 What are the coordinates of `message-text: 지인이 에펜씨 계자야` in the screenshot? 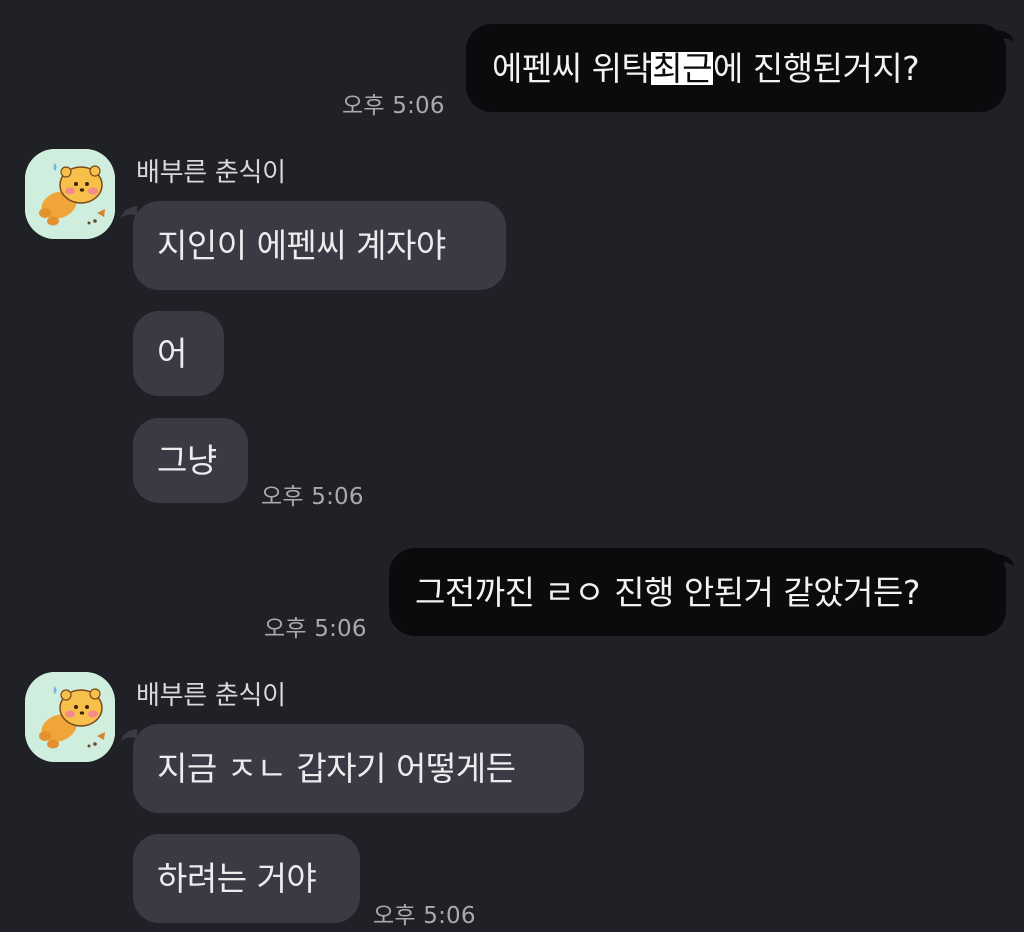 It's located at (301, 245).